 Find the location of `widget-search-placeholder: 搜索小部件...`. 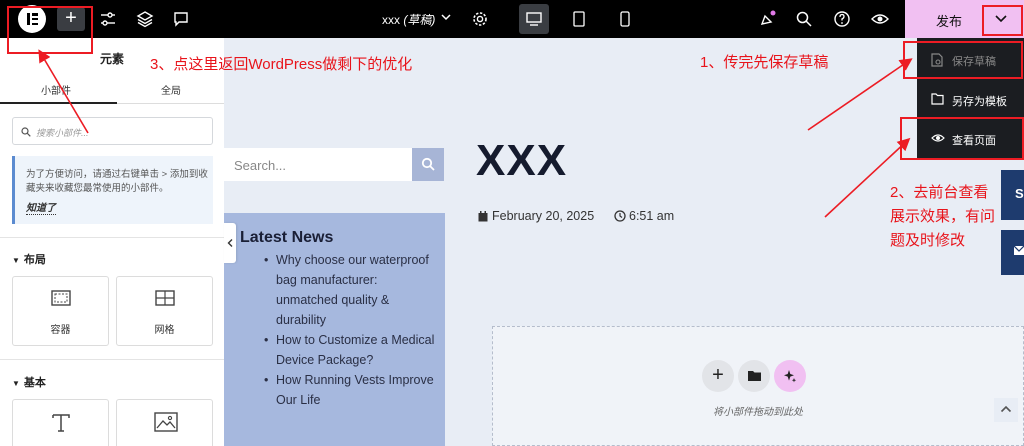

widget-search-placeholder: 搜索小部件... is located at coordinates (62, 133).